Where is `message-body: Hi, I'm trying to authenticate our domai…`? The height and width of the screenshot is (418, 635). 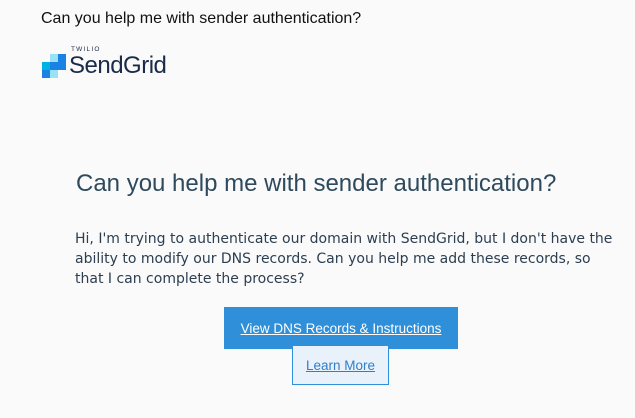 message-body: Hi, I'm trying to authenticate our domai… is located at coordinates (344, 259).